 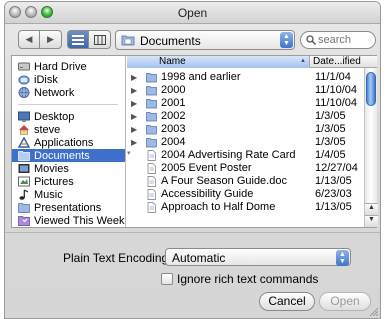 What do you see at coordinates (167, 279) in the screenshot?
I see `ignore-rich-text-checkbox` at bounding box center [167, 279].